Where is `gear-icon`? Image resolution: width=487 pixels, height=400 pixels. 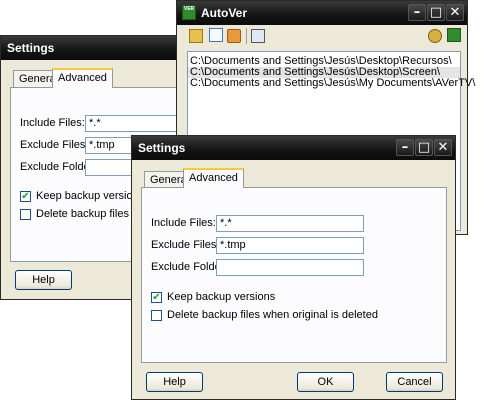 gear-icon is located at coordinates (435, 36).